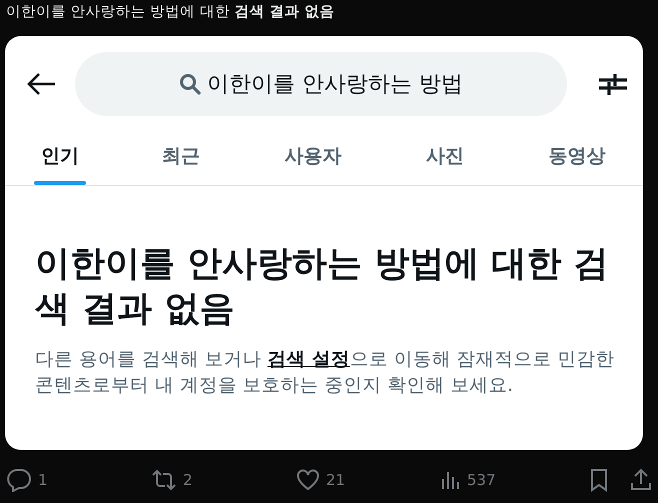 This screenshot has height=503, width=658. Describe the element at coordinates (313, 154) in the screenshot. I see `search-tab: 사용자` at that location.